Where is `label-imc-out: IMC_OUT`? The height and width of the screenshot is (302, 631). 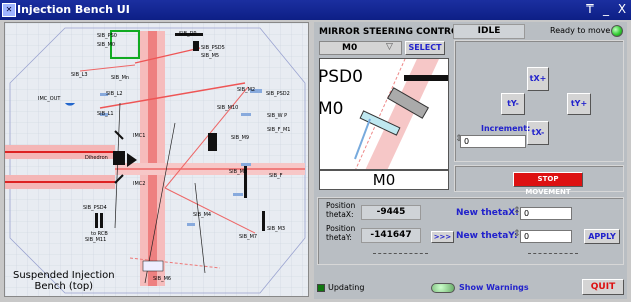
label-imc-out: IMC_OUT is located at coordinates (49, 99).